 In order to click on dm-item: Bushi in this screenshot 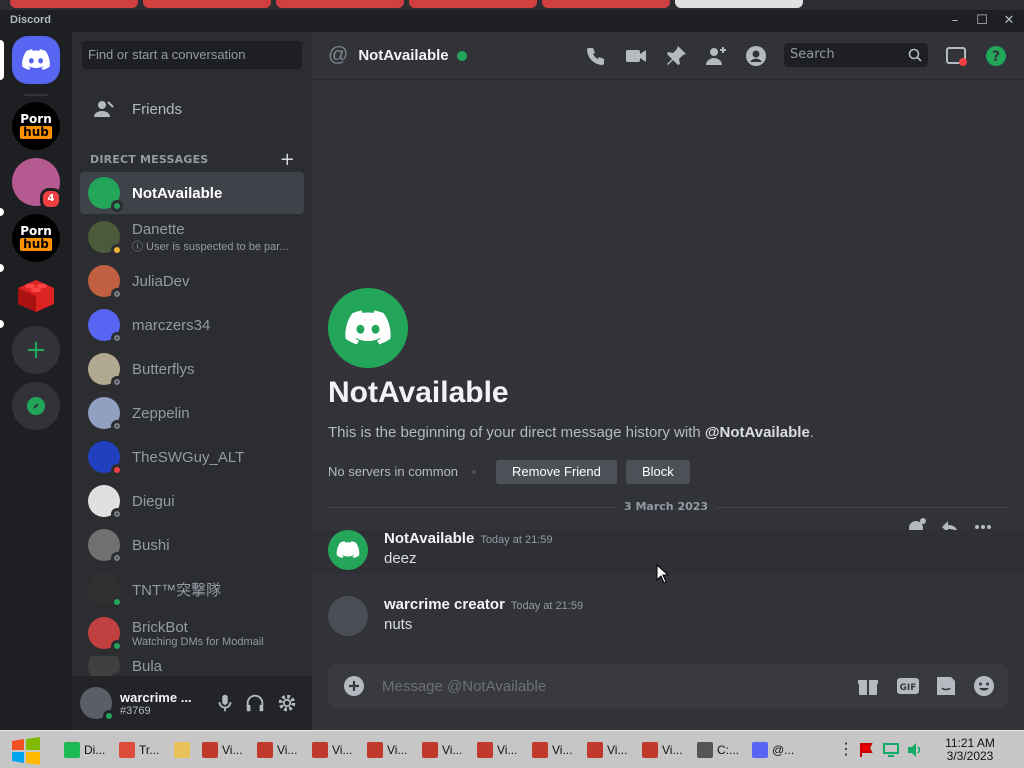, I will do `click(192, 545)`.